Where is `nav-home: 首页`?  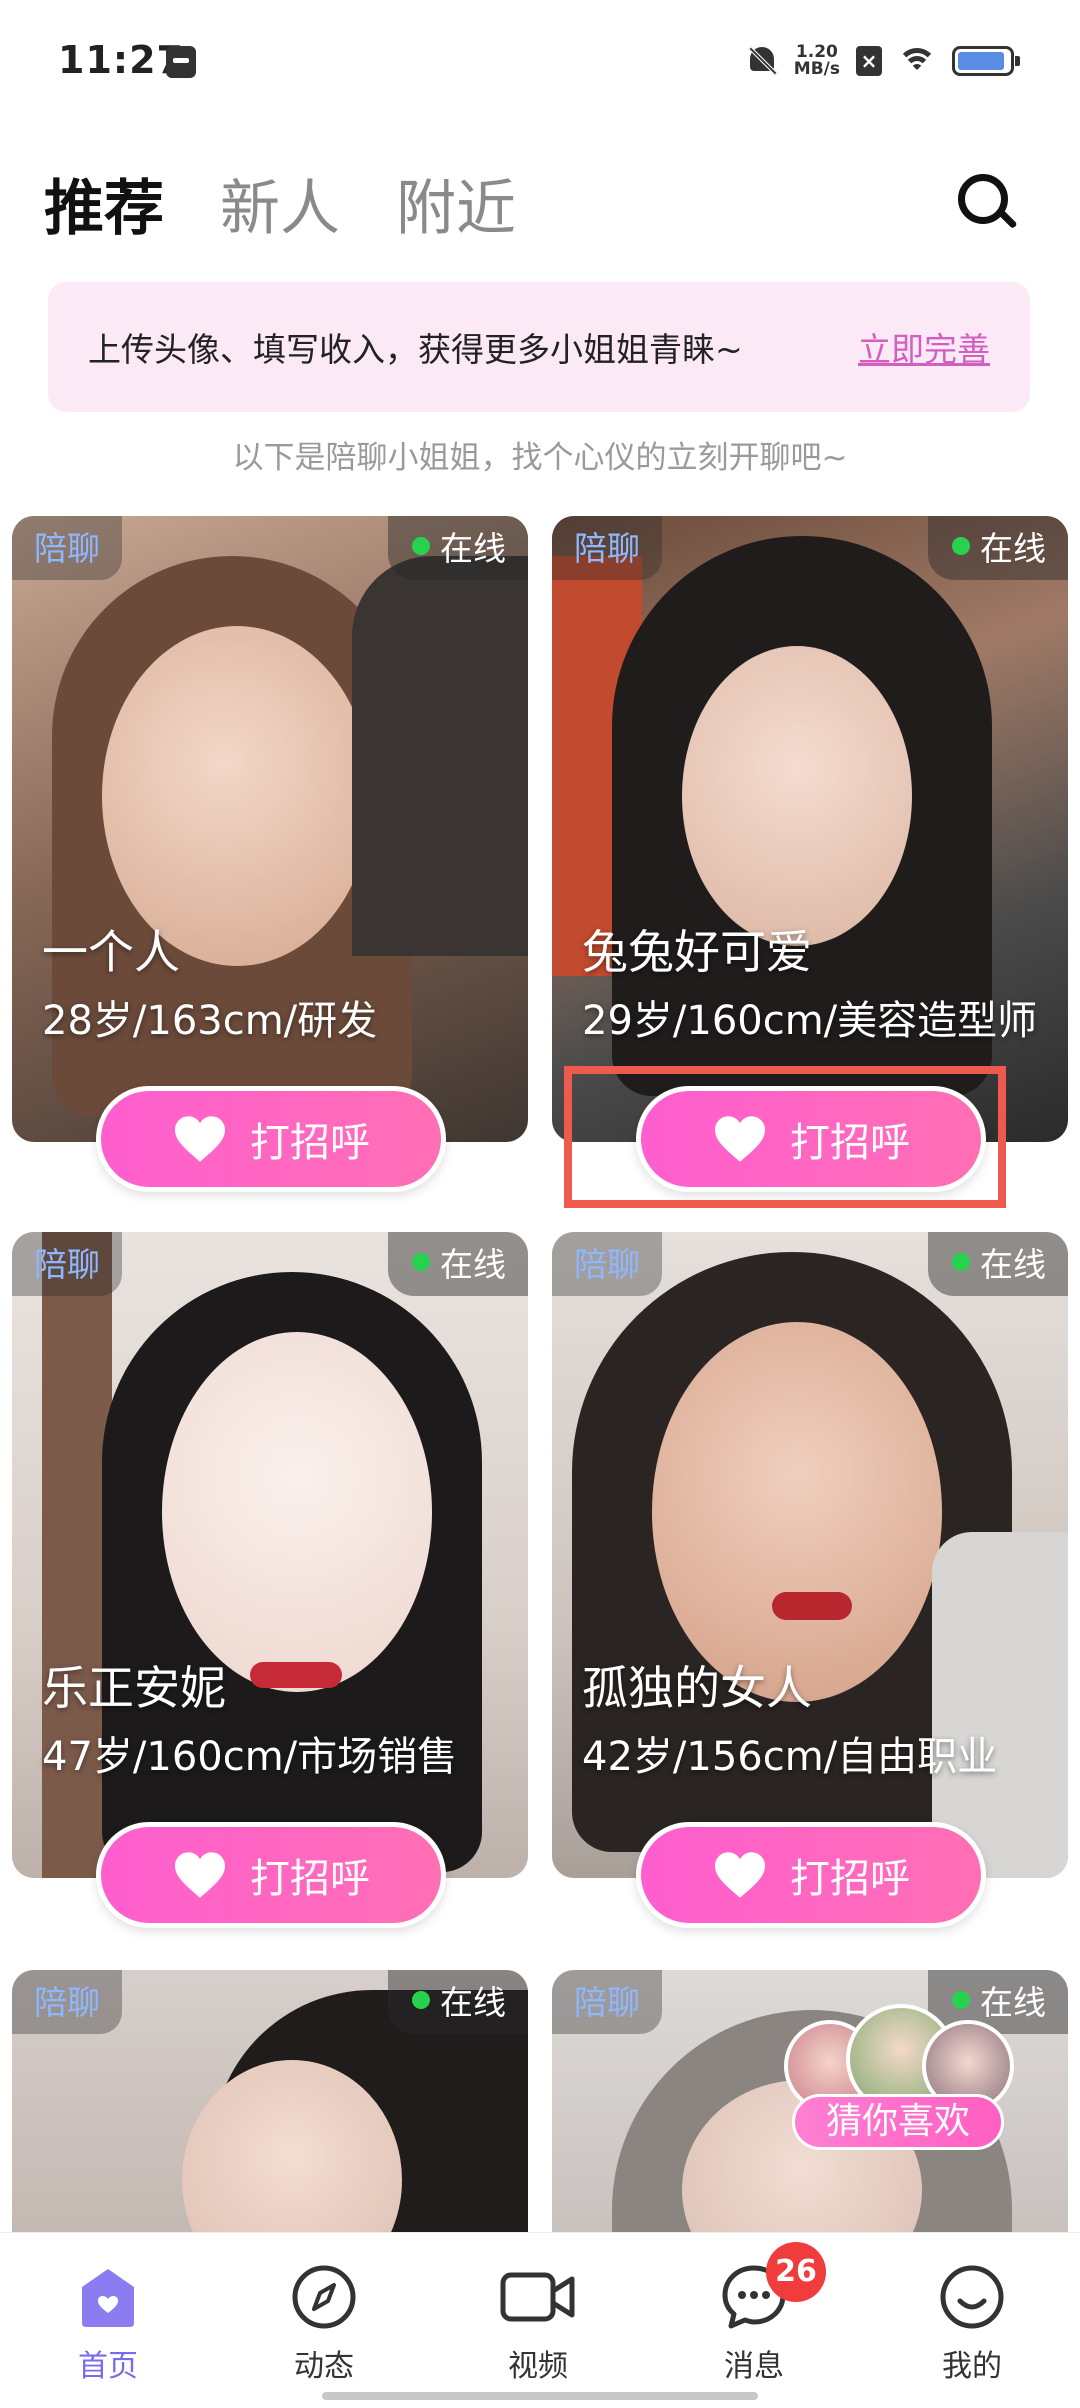
nav-home: 首页 is located at coordinates (108, 2324).